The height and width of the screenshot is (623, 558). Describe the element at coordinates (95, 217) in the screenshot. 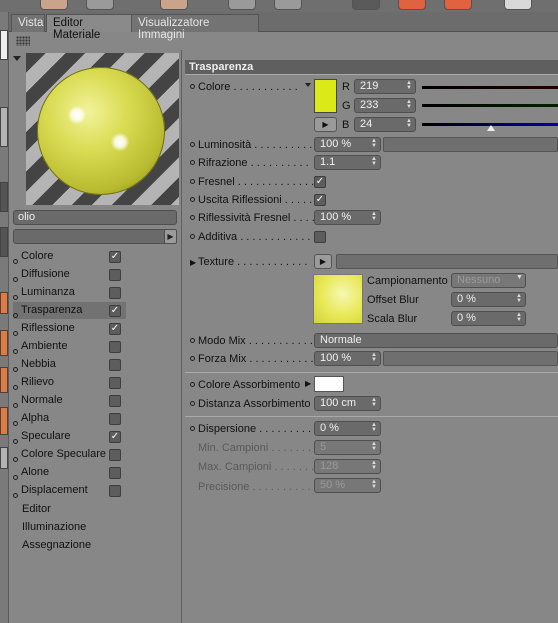

I see `material-name-field: olio` at that location.